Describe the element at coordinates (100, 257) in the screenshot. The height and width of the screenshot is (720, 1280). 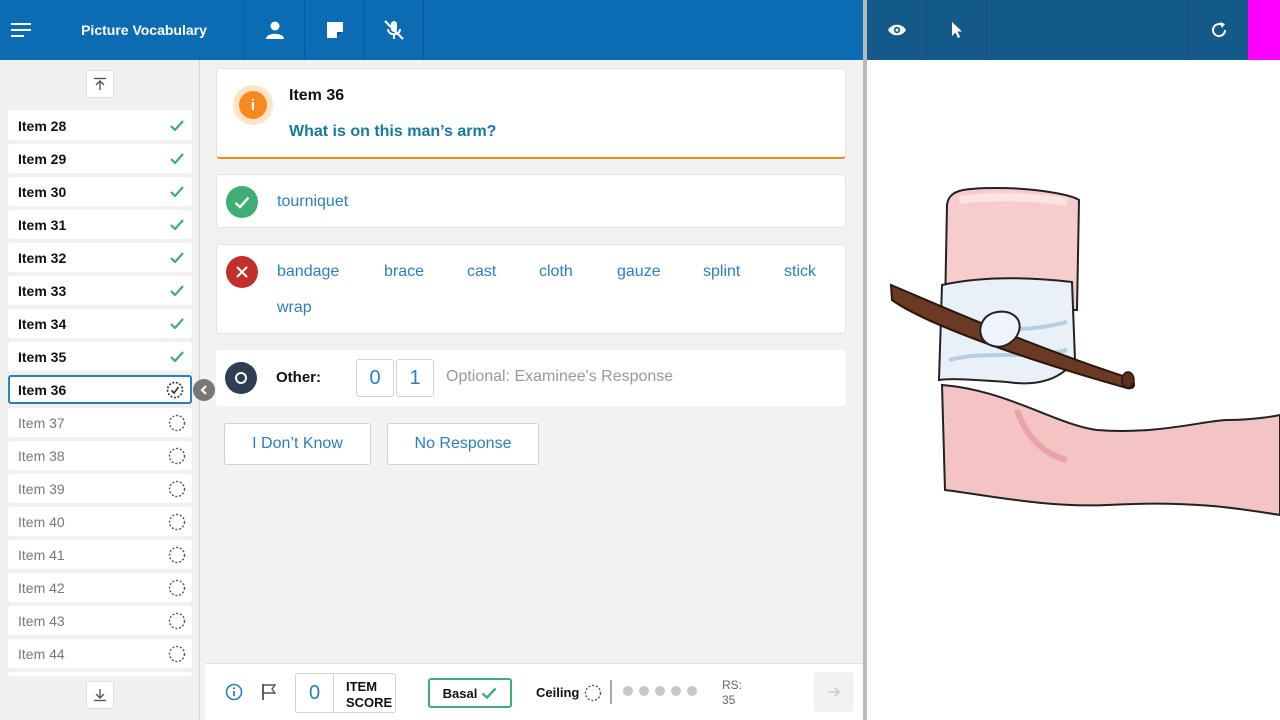
I see `sidebar-item: Item 32` at that location.